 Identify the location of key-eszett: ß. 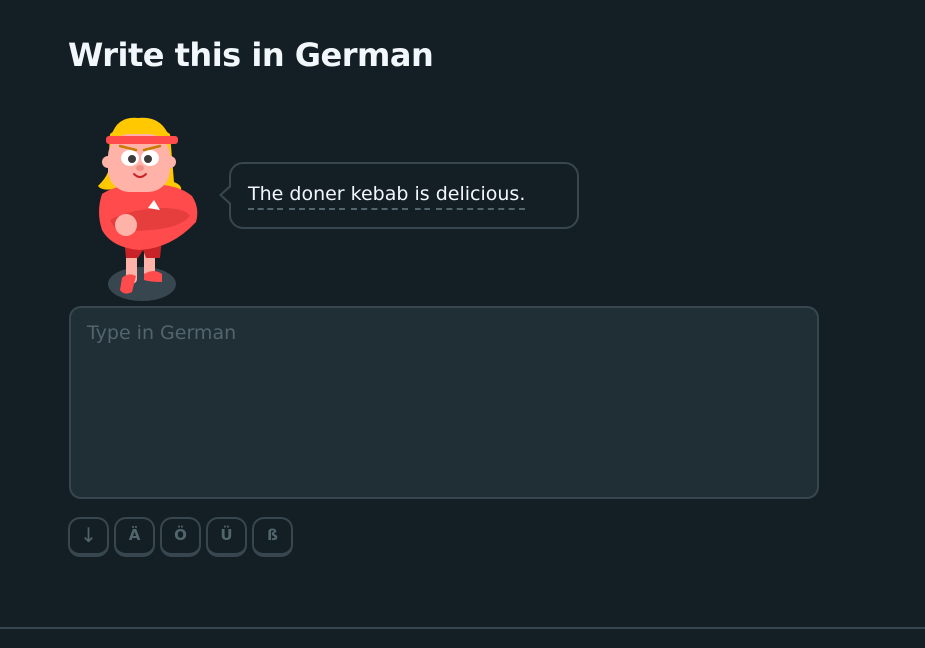
(272, 537).